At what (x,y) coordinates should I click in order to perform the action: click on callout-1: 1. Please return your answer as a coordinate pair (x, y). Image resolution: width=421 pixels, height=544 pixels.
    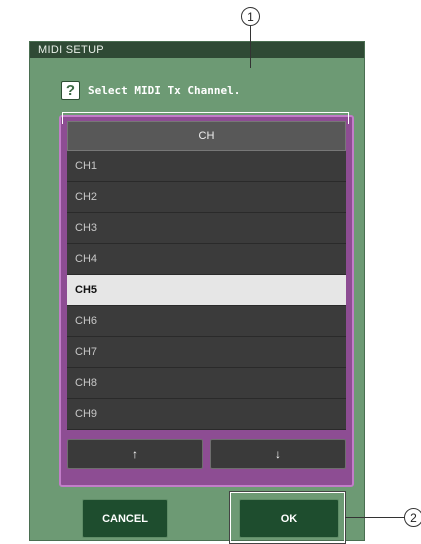
    Looking at the image, I should click on (250, 16).